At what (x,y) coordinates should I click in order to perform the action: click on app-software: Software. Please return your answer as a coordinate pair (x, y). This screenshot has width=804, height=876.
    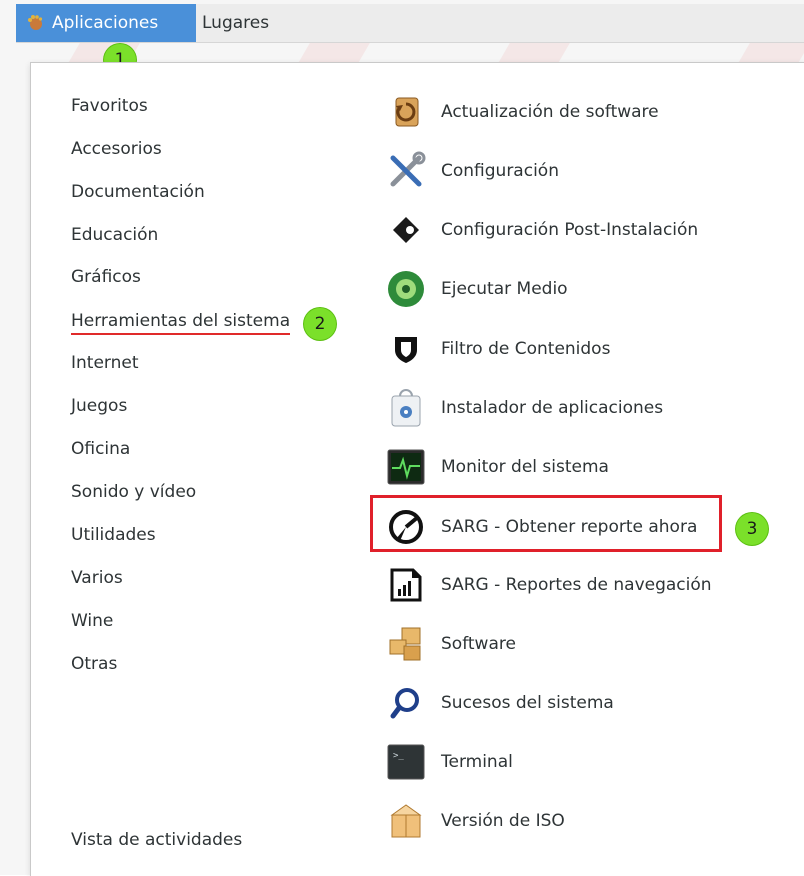
    Looking at the image, I should click on (449, 644).